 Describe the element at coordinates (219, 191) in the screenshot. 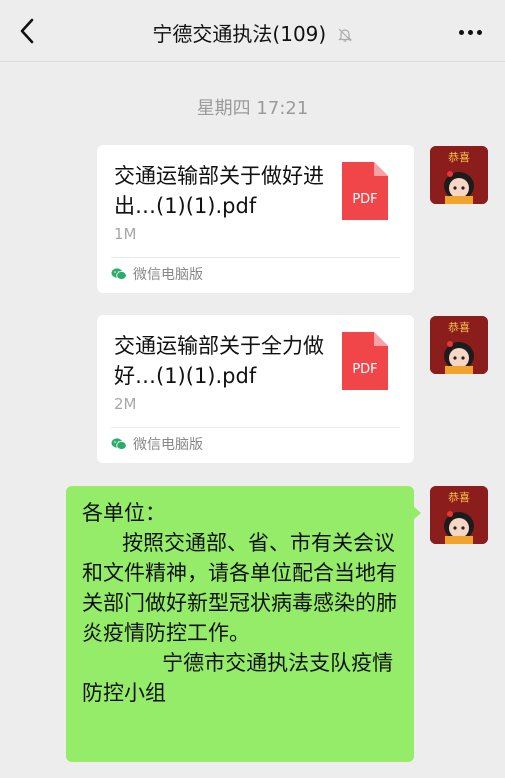

I see `file-name: 交通运输部关于做好进出…(1)(1).pdf` at that location.